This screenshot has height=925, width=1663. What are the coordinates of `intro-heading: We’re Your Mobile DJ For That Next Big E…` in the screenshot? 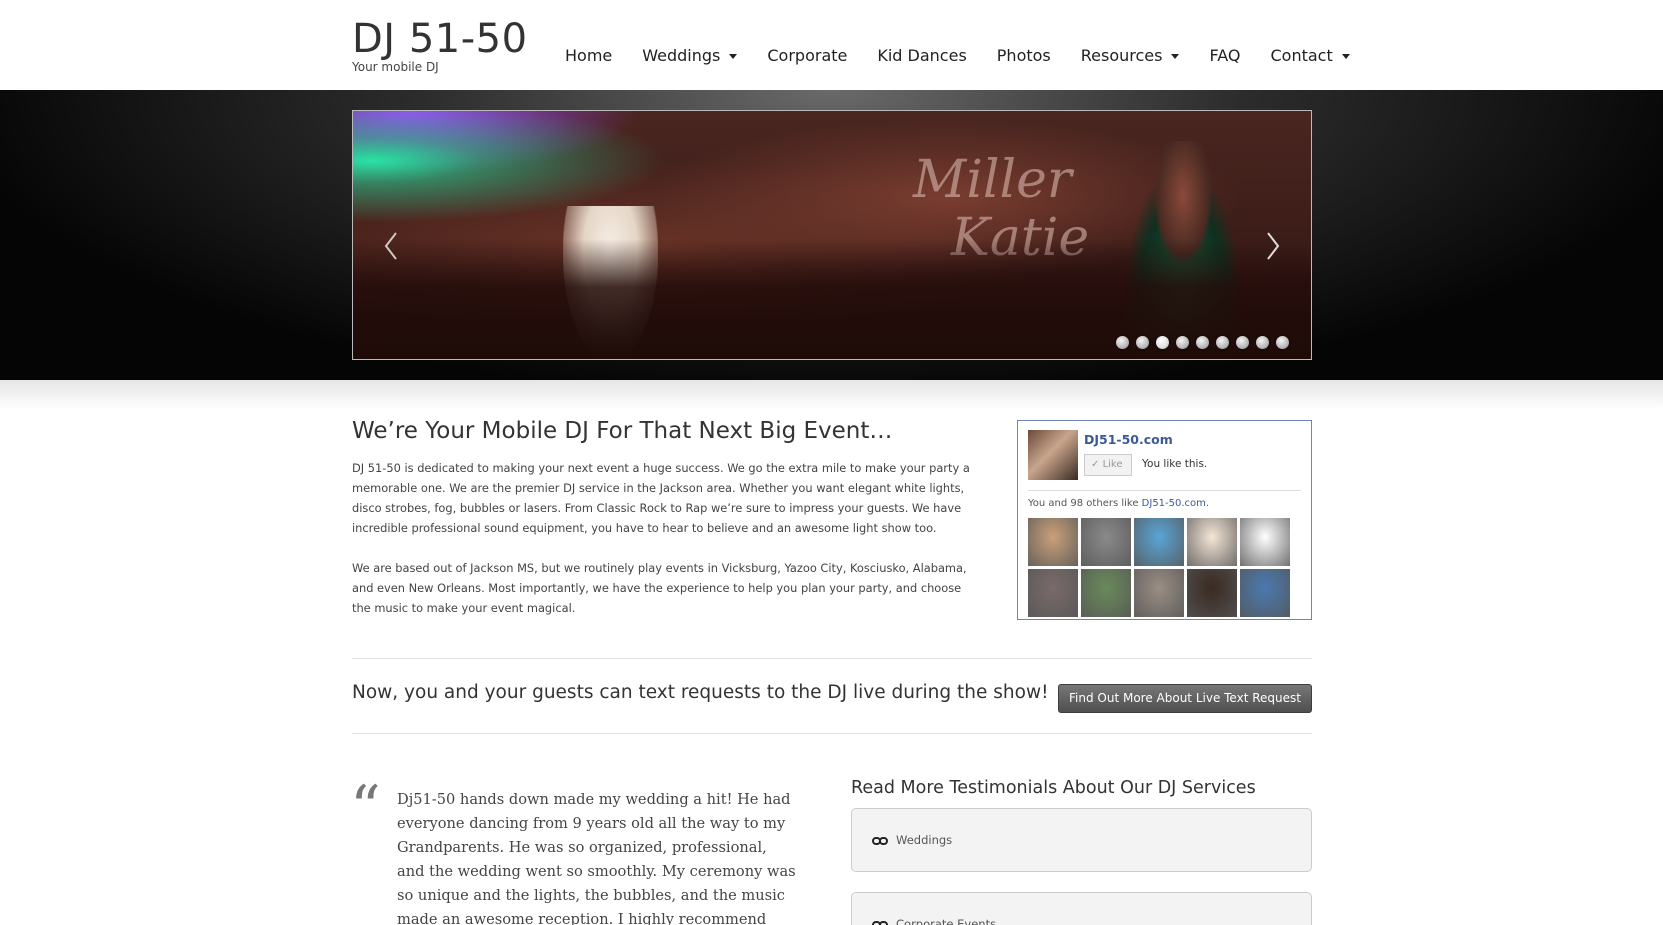 It's located at (622, 431).